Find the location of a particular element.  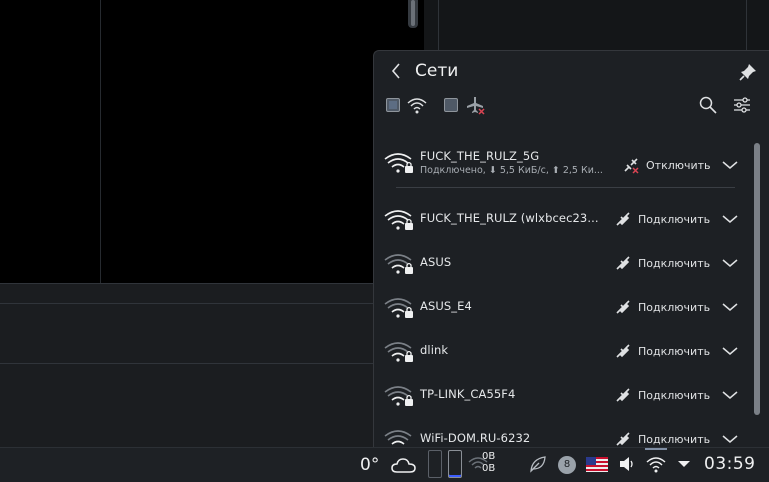

popup-header: Сети is located at coordinates (571, 72).